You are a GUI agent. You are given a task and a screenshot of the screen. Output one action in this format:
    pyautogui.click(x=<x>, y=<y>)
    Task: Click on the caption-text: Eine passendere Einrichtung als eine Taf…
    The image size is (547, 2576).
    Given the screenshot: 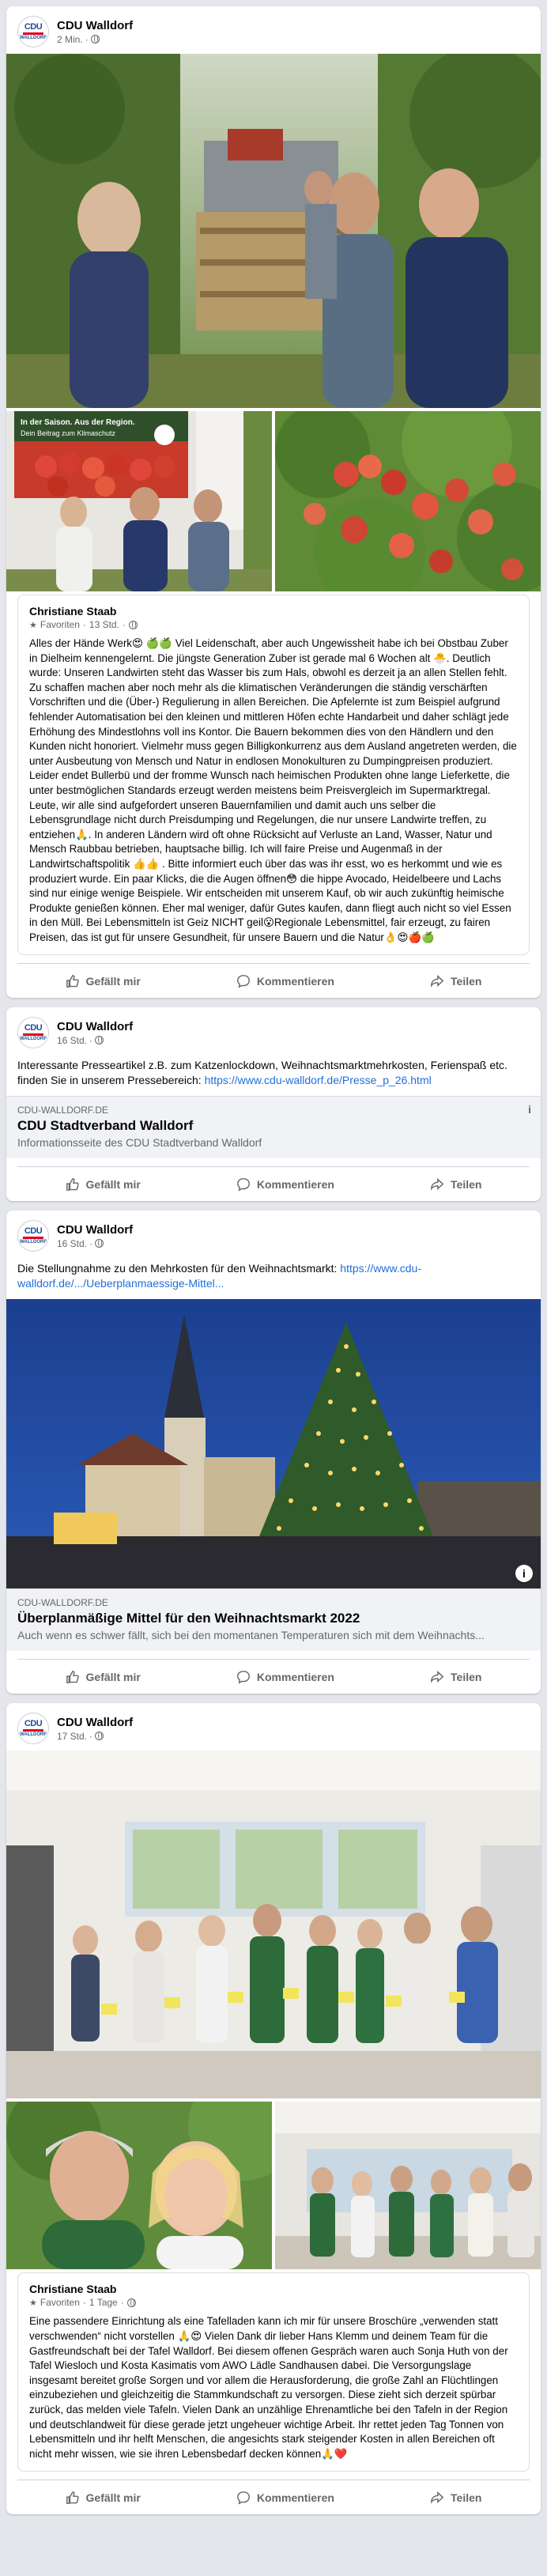 What is the action you would take?
    pyautogui.click(x=268, y=2387)
    